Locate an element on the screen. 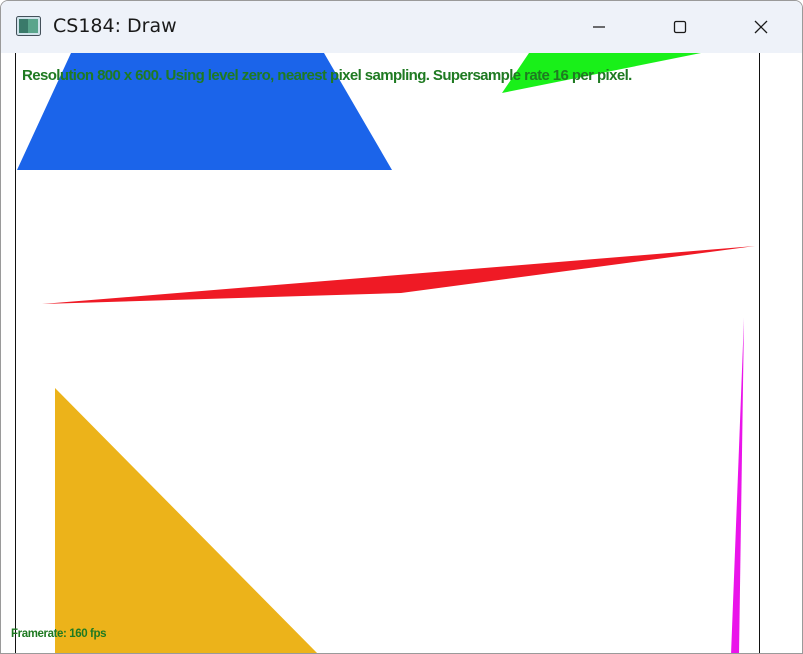 The width and height of the screenshot is (803, 654). maximize-icon is located at coordinates (680, 27).